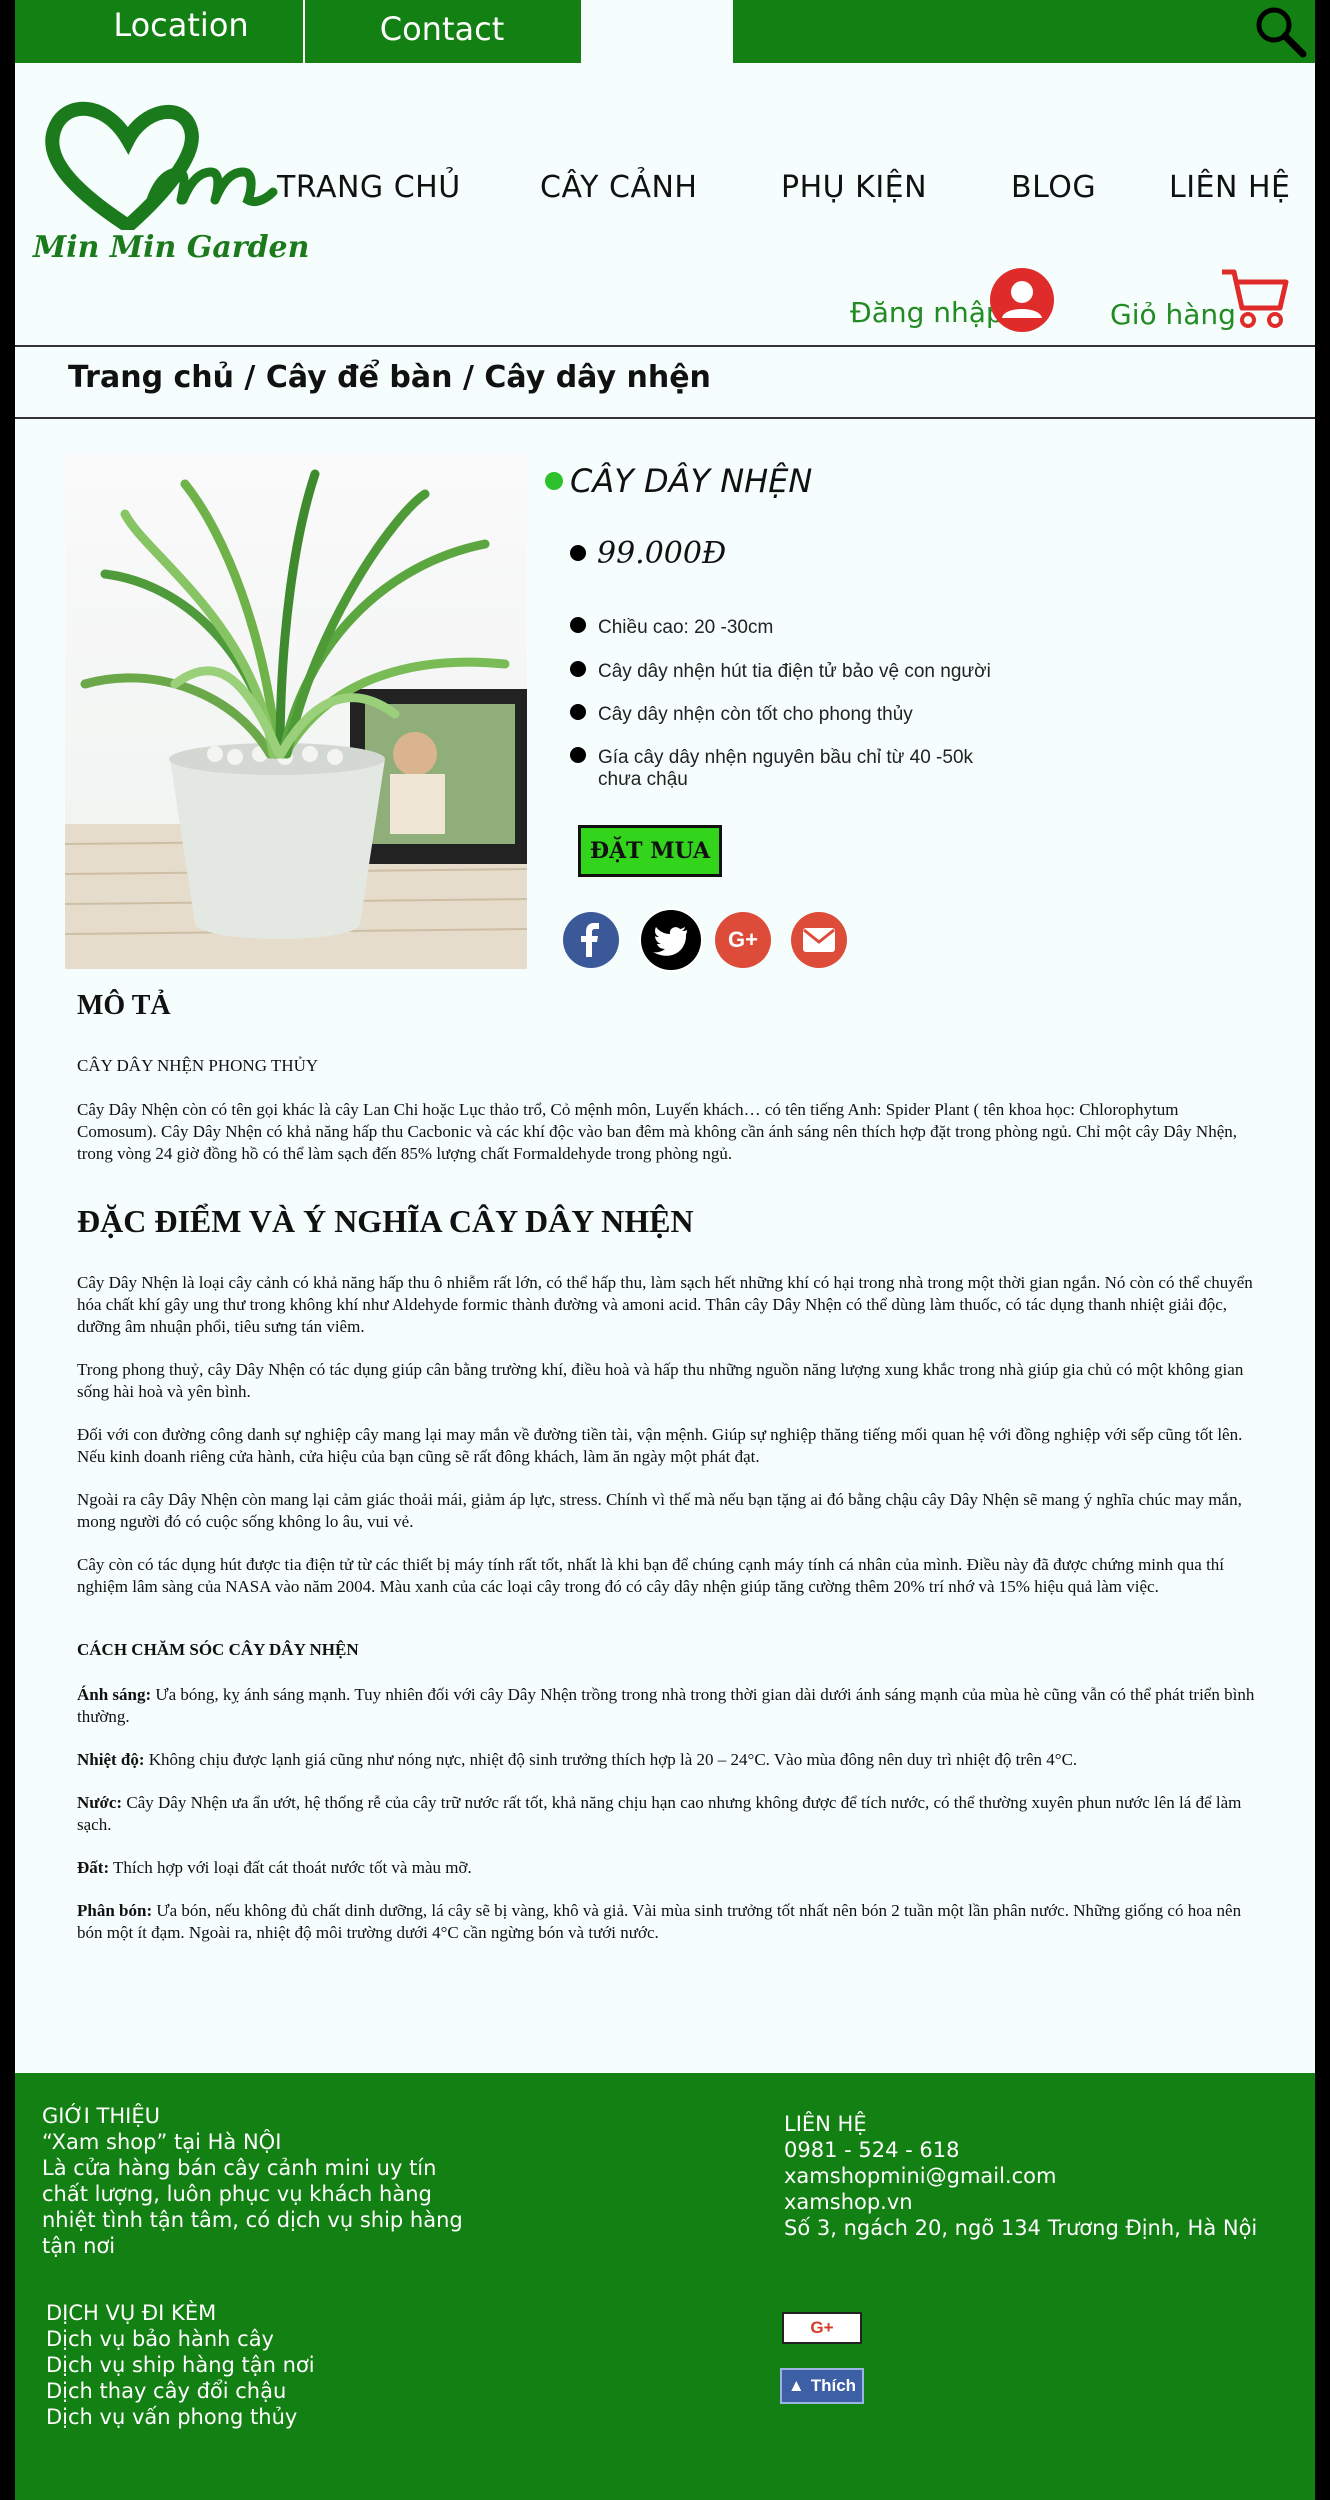 The height and width of the screenshot is (2500, 1330). Describe the element at coordinates (1255, 299) in the screenshot. I see `cart-icon` at that location.